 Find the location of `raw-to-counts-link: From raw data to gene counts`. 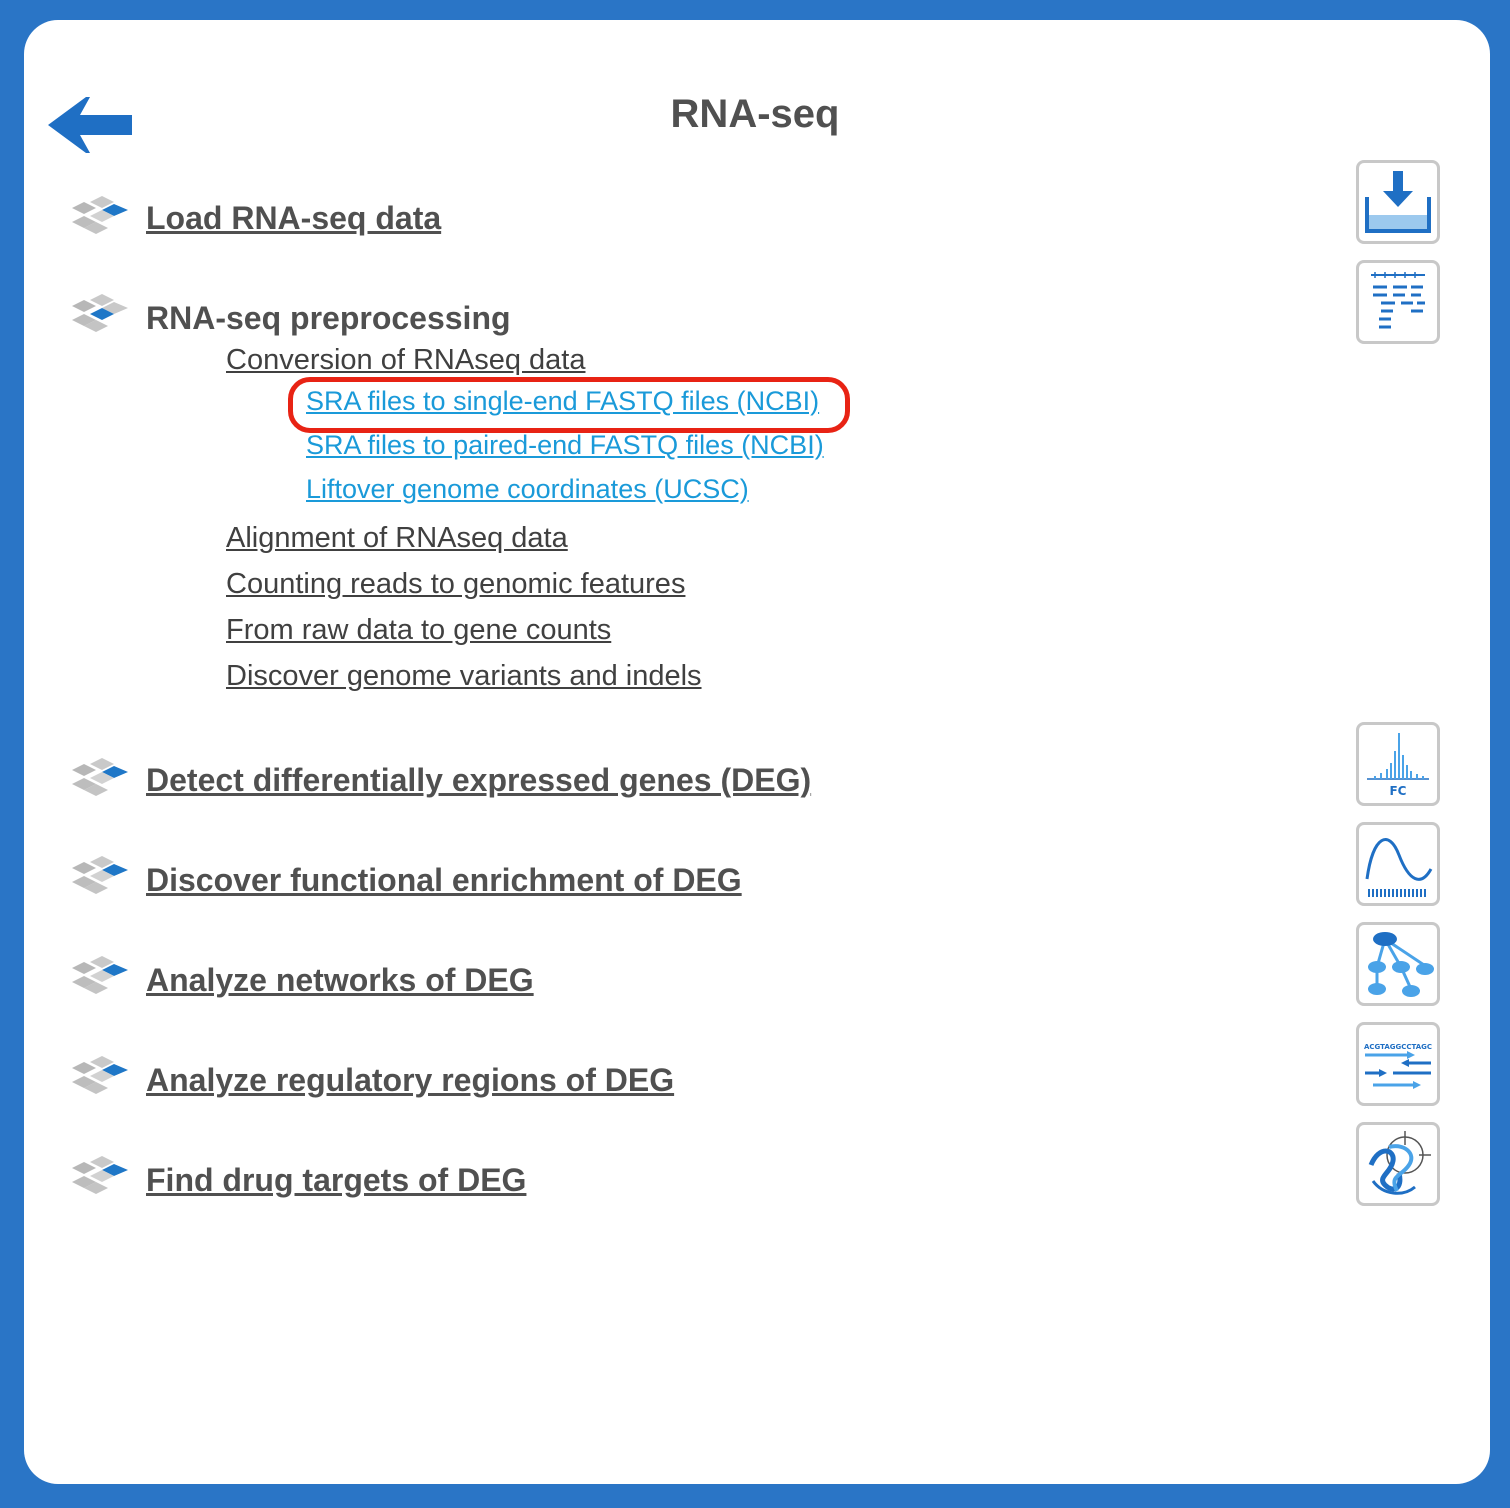

raw-to-counts-link: From raw data to gene counts is located at coordinates (418, 630).